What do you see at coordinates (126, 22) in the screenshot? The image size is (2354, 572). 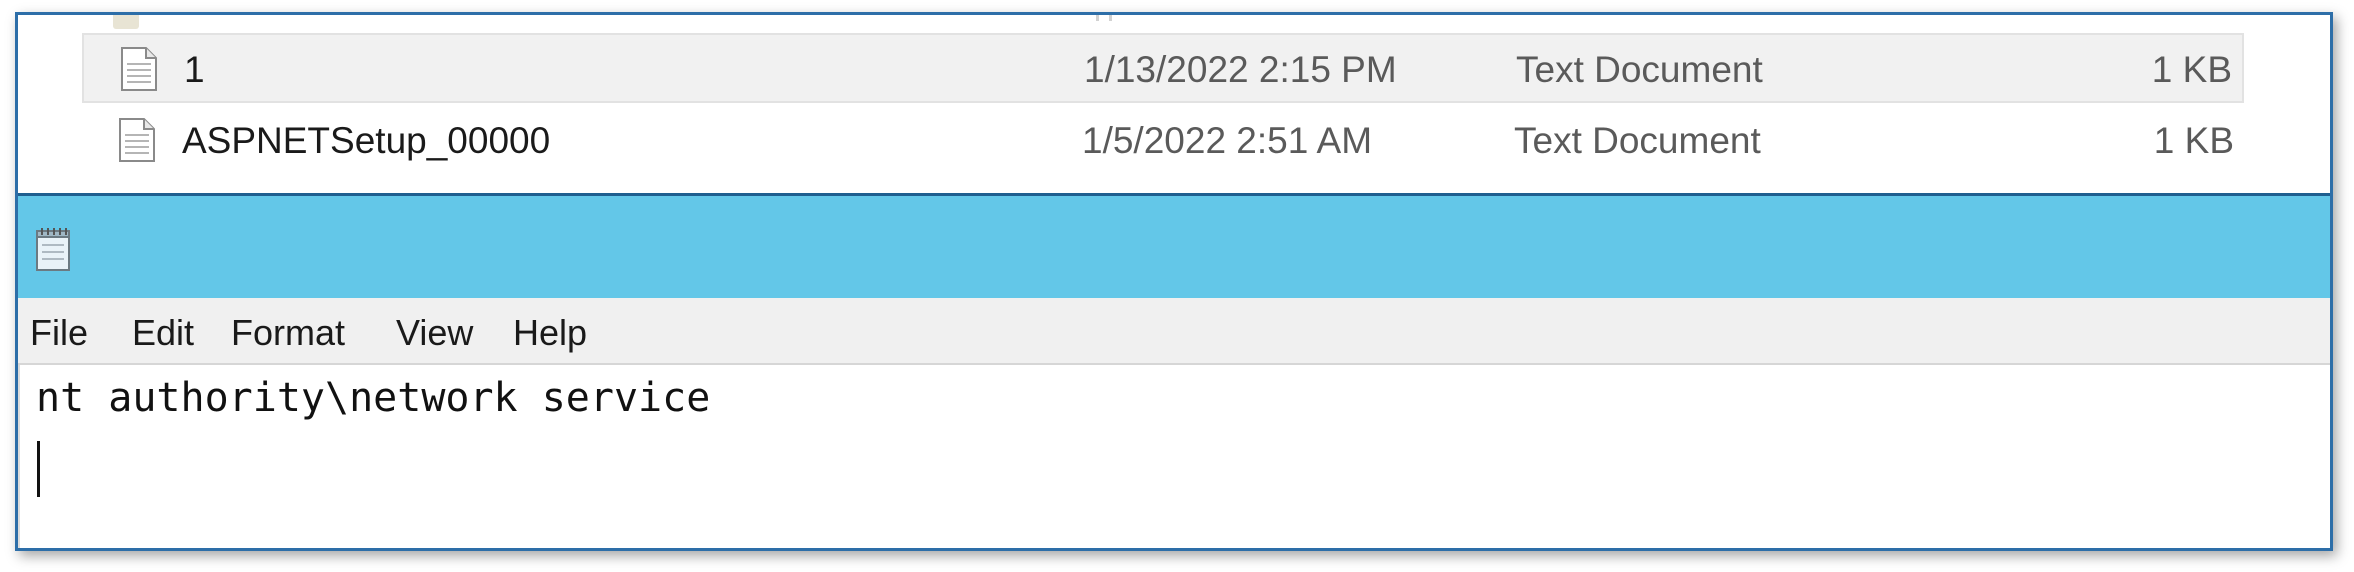 I see `folder-icon` at bounding box center [126, 22].